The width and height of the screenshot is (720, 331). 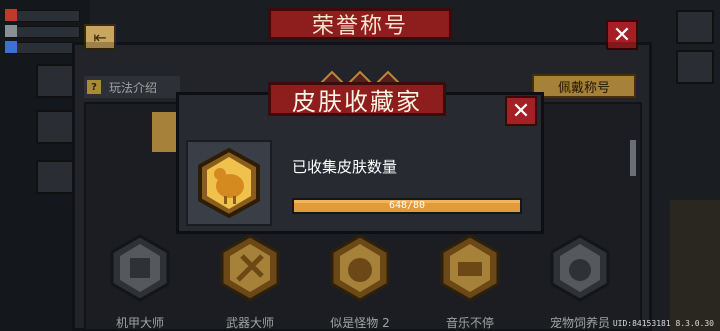 I want to click on shop-cart-button, so click(x=695, y=67).